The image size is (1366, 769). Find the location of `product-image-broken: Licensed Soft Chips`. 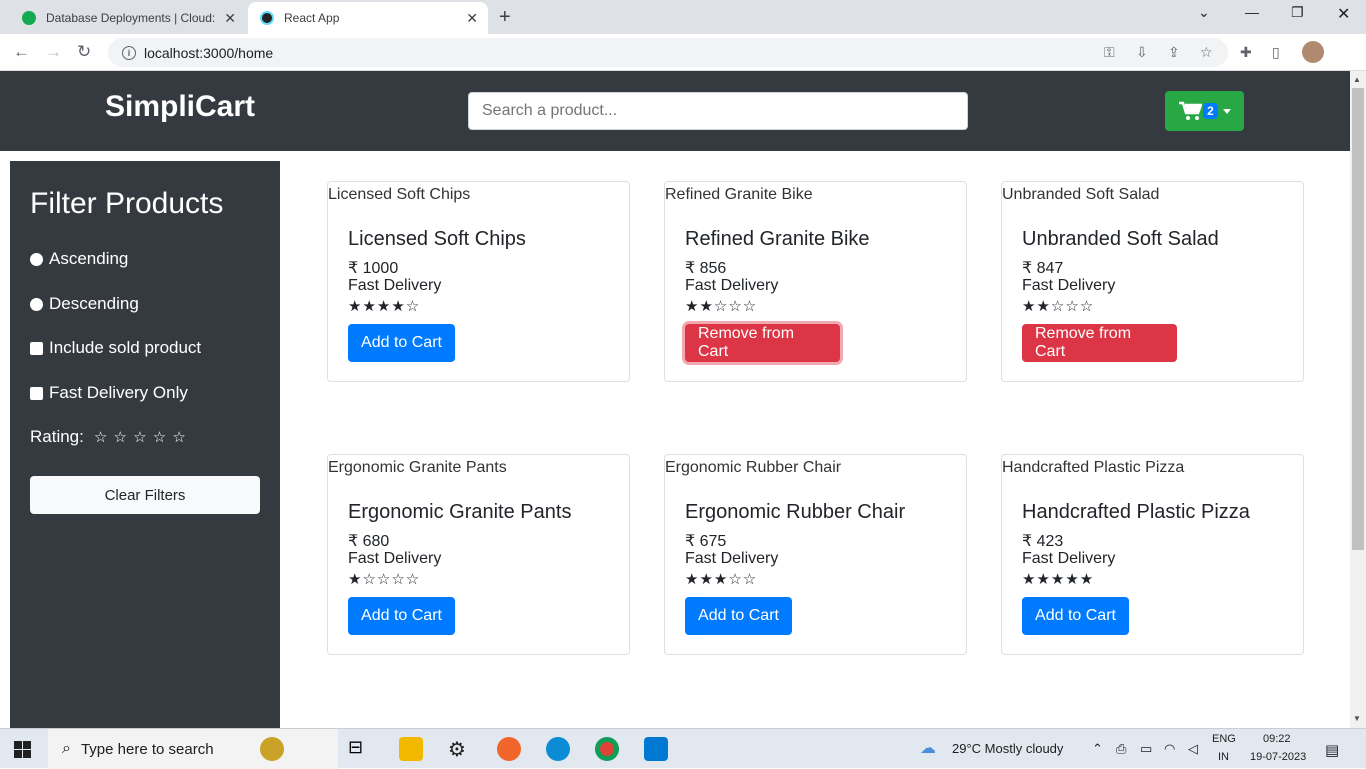

product-image-broken: Licensed Soft Chips is located at coordinates (399, 195).